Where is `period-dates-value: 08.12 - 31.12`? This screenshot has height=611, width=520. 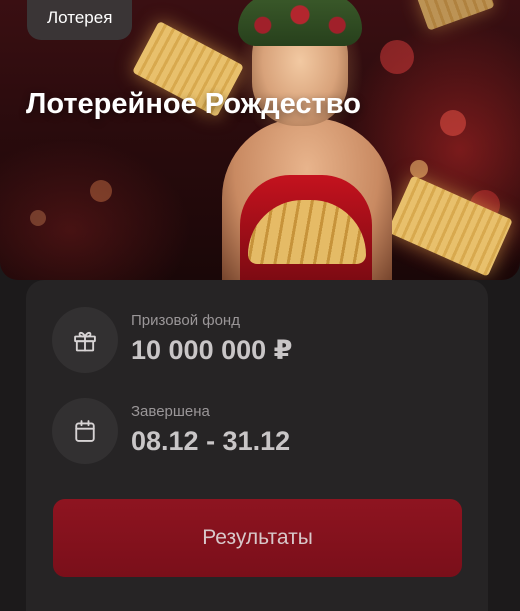 period-dates-value: 08.12 - 31.12 is located at coordinates (211, 441).